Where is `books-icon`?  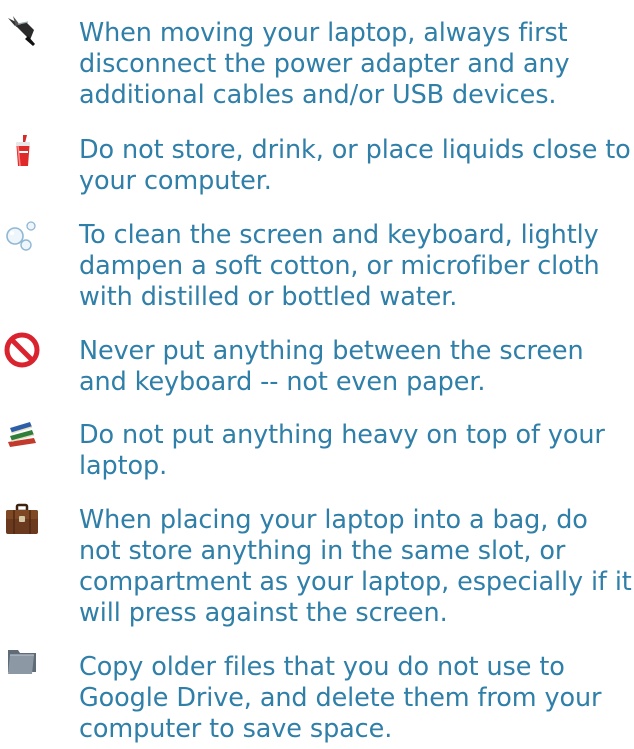
books-icon is located at coordinates (22, 434).